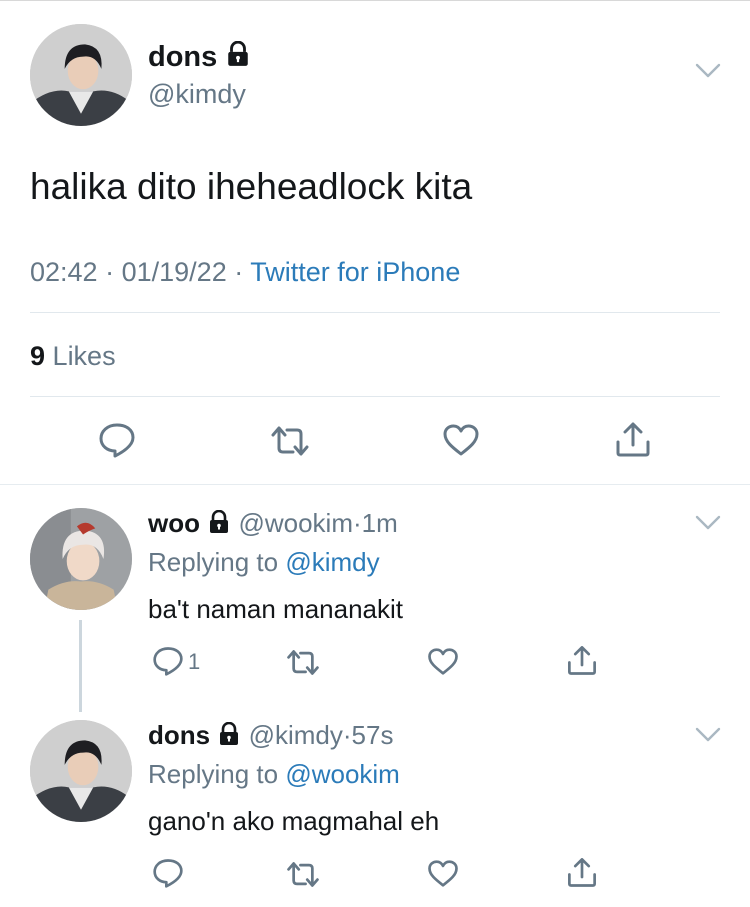 Image resolution: width=750 pixels, height=907 pixels. Describe the element at coordinates (375, 0) in the screenshot. I see `top-border` at that location.